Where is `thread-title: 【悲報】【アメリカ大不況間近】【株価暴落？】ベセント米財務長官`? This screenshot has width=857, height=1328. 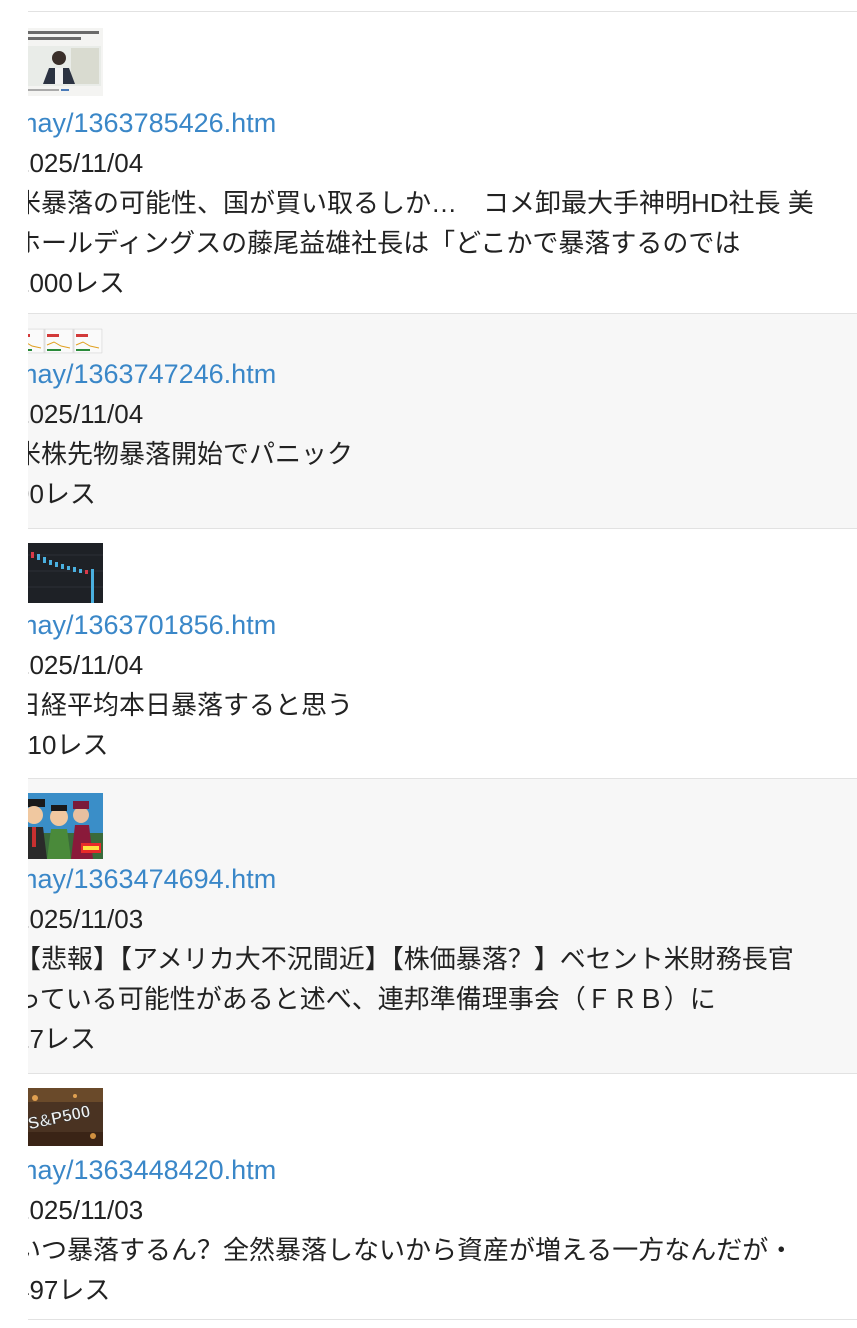
thread-title: 【悲報】【アメリカ大不況間近】【株価暴落？】ベセント米財務長官 is located at coordinates (411, 959).